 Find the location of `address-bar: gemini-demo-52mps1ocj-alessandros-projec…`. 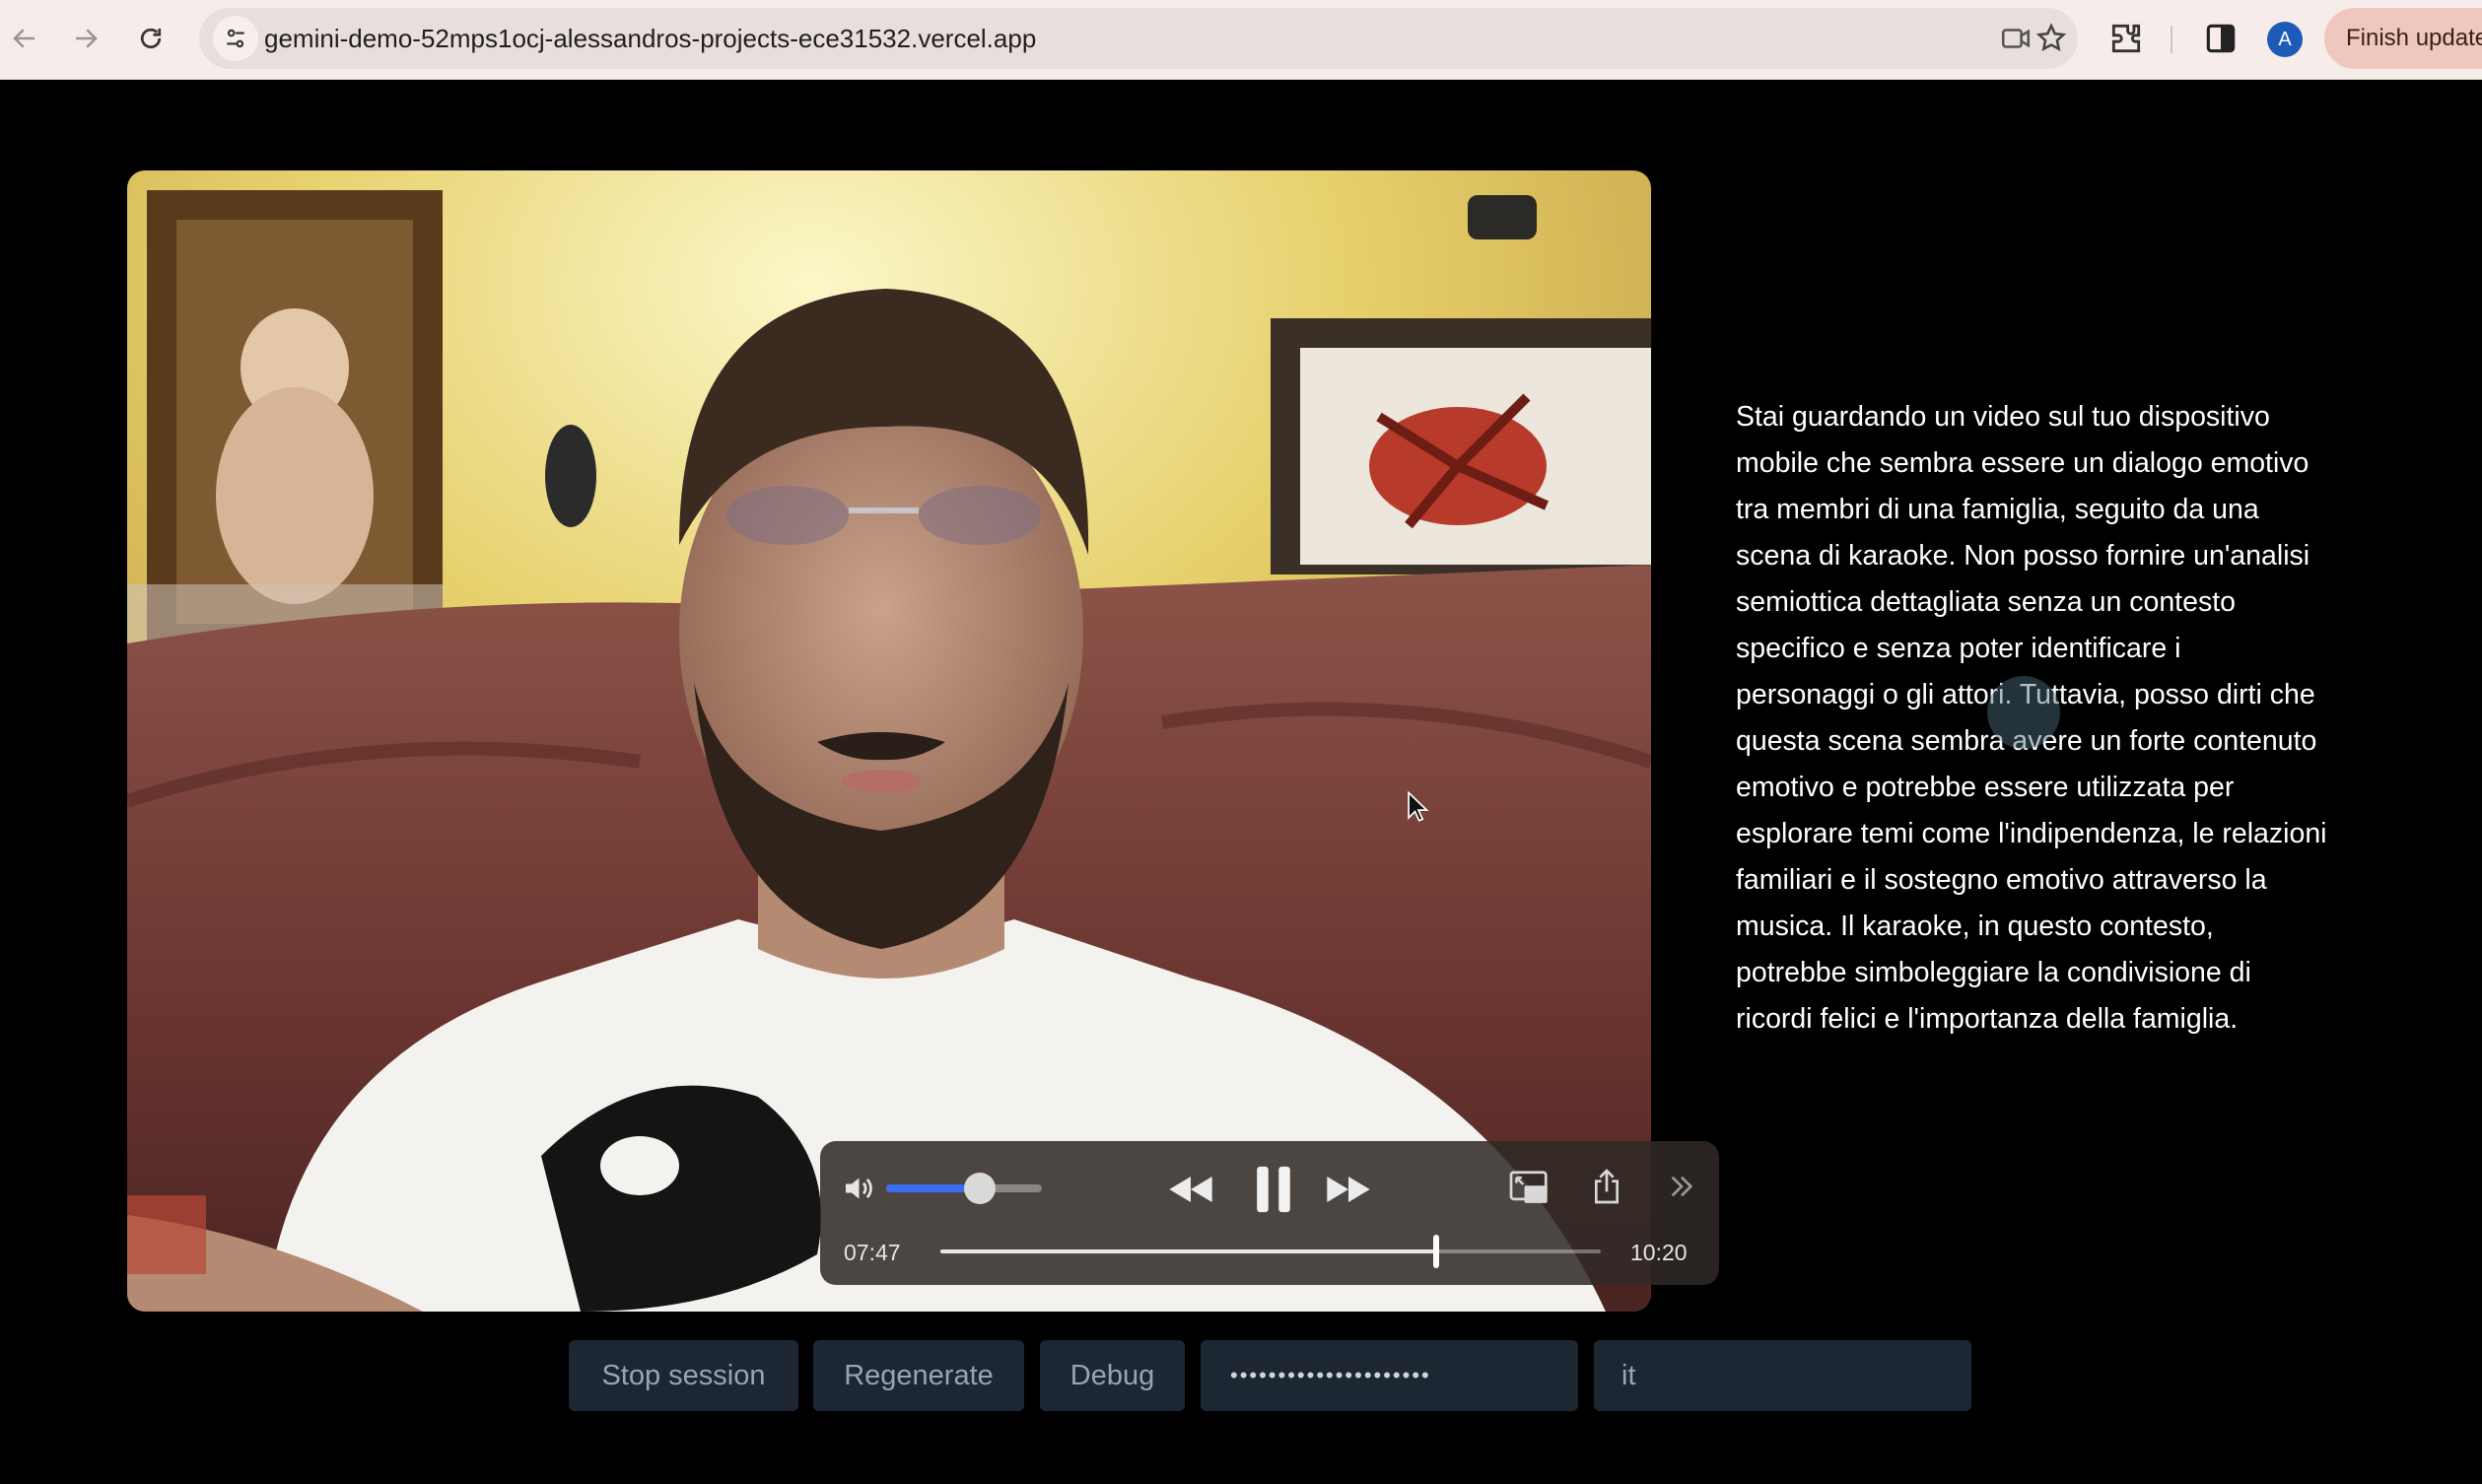

address-bar: gemini-demo-52mps1ocj-alessandros-projec… is located at coordinates (1138, 38).